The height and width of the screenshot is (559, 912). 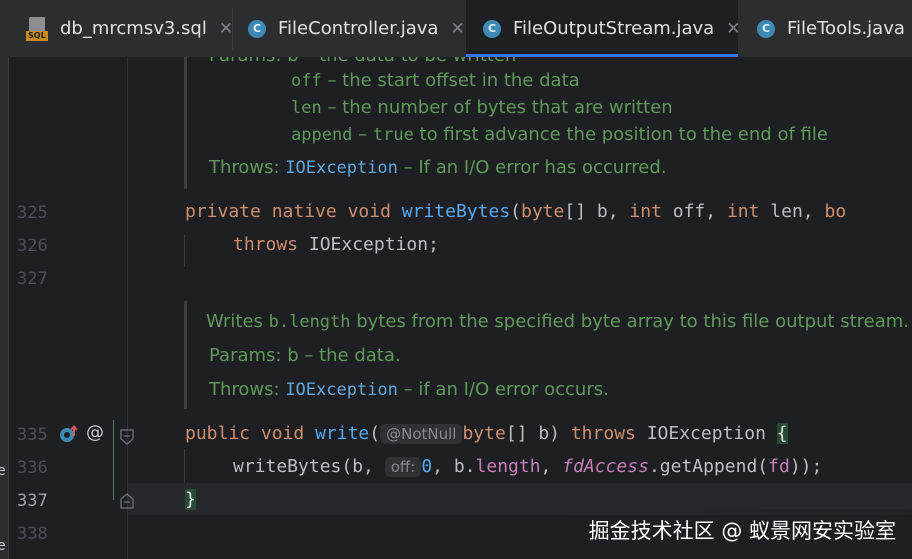 What do you see at coordinates (71, 308) in the screenshot?
I see `line-number-gutter: 325 326 327 335 336 337 338 @` at bounding box center [71, 308].